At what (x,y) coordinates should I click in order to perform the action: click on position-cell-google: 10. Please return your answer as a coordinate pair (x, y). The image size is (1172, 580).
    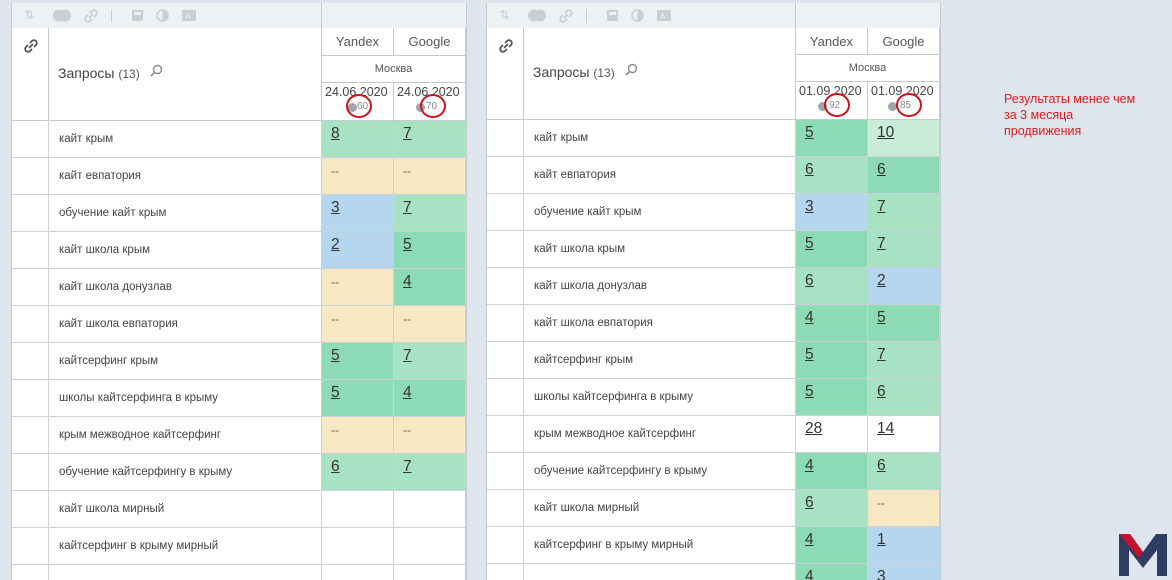
    Looking at the image, I should click on (904, 138).